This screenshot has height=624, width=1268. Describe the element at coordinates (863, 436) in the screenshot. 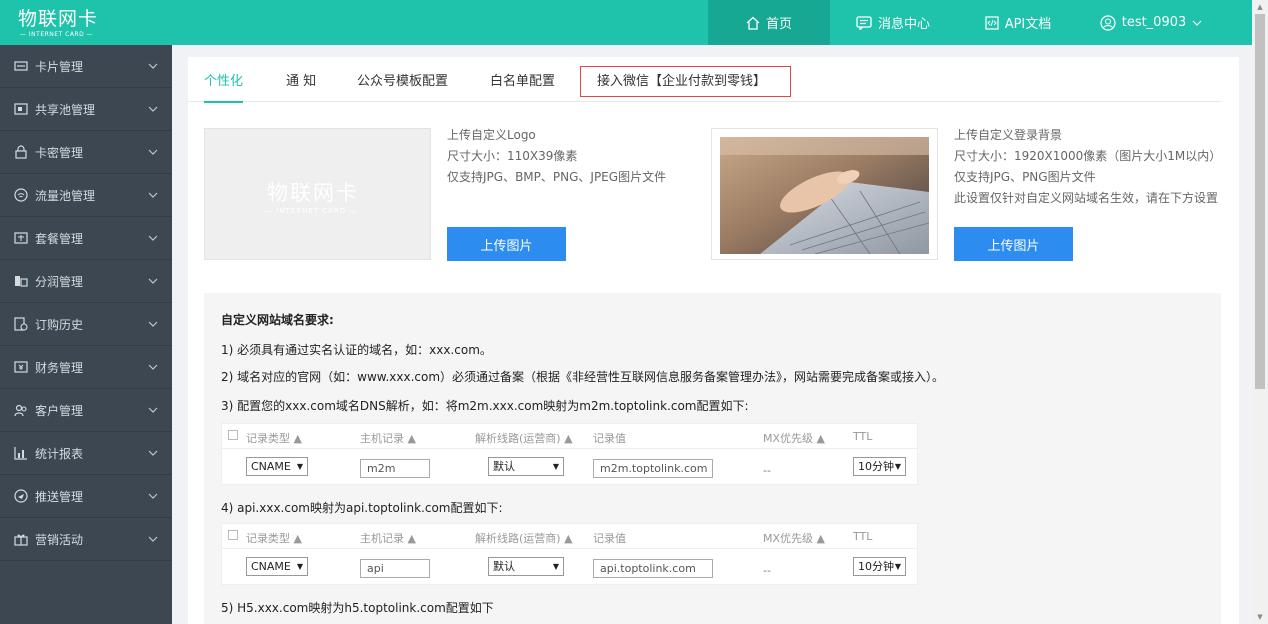

I see `header-ttl: TTL` at that location.